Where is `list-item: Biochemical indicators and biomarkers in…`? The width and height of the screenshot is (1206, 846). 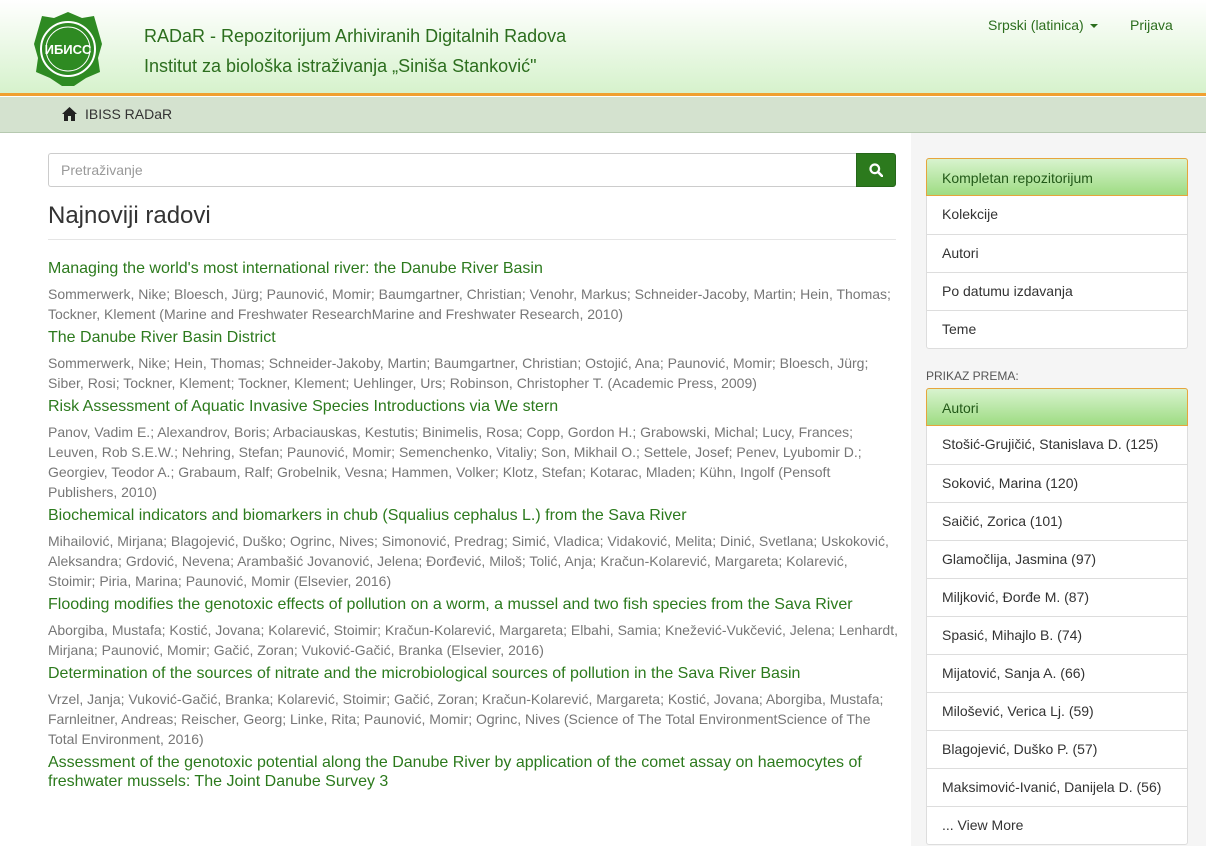 list-item: Biochemical indicators and biomarkers in… is located at coordinates (473, 548).